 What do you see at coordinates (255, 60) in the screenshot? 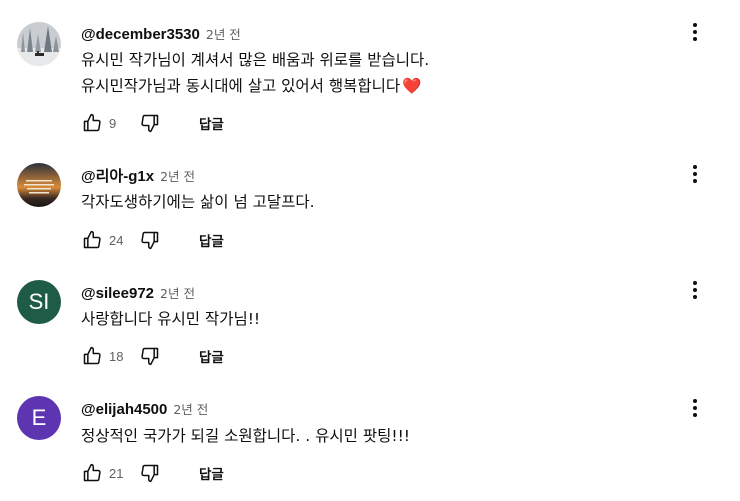
I see `comment-text-line: 유시민 작가님이 계셔서 많은 배움과 위로를 받습니다.` at bounding box center [255, 60].